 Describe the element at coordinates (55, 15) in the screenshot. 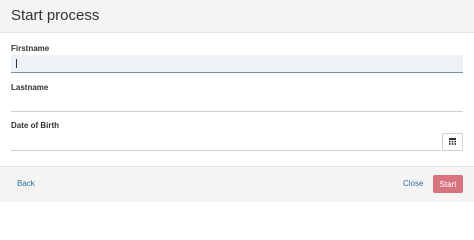

I see `dialog-title: Start process` at that location.